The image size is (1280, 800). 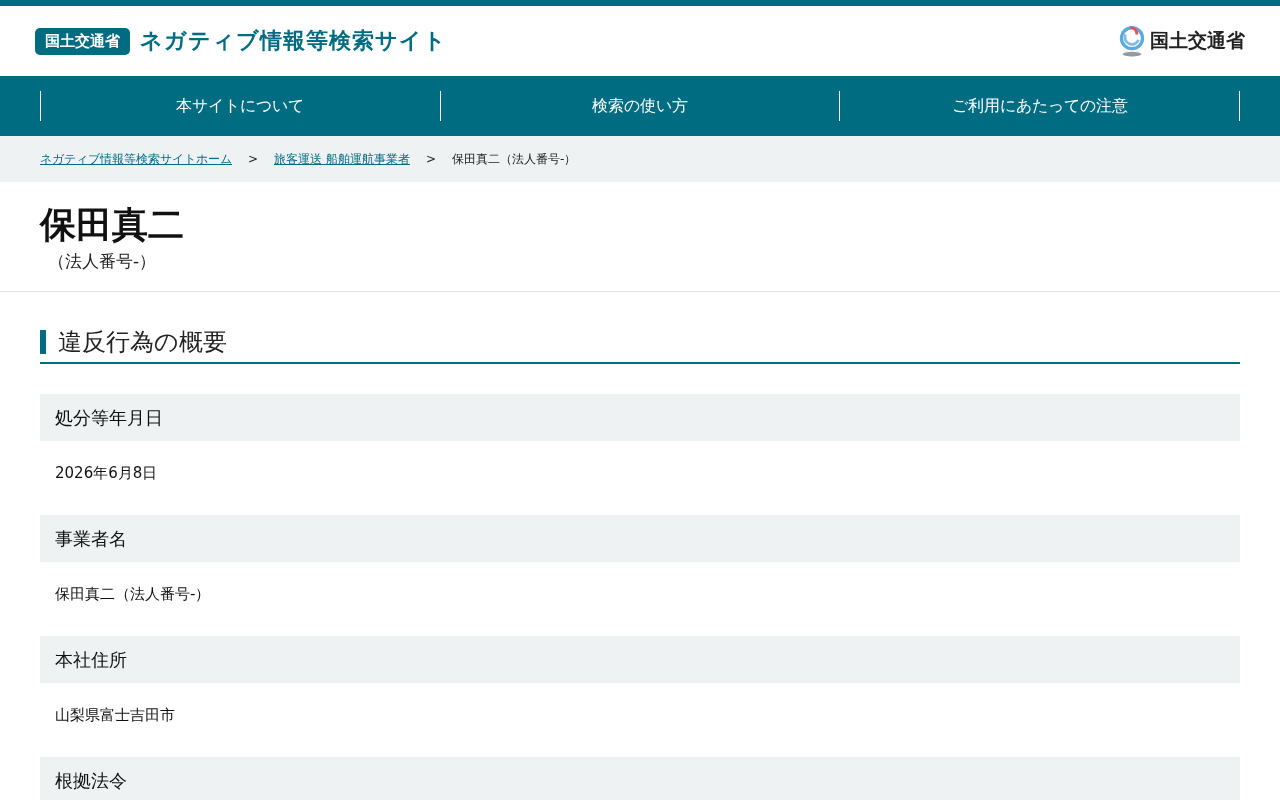 I want to click on site-title: ネガティブ情報等検索サイト, so click(x=293, y=41).